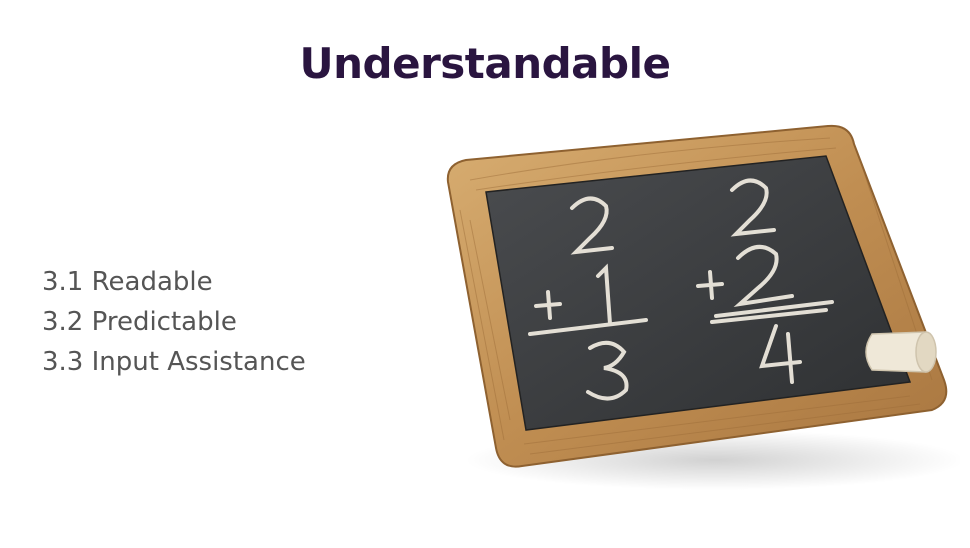  Describe the element at coordinates (139, 322) in the screenshot. I see `list-item: 3.2 Predictable` at that location.